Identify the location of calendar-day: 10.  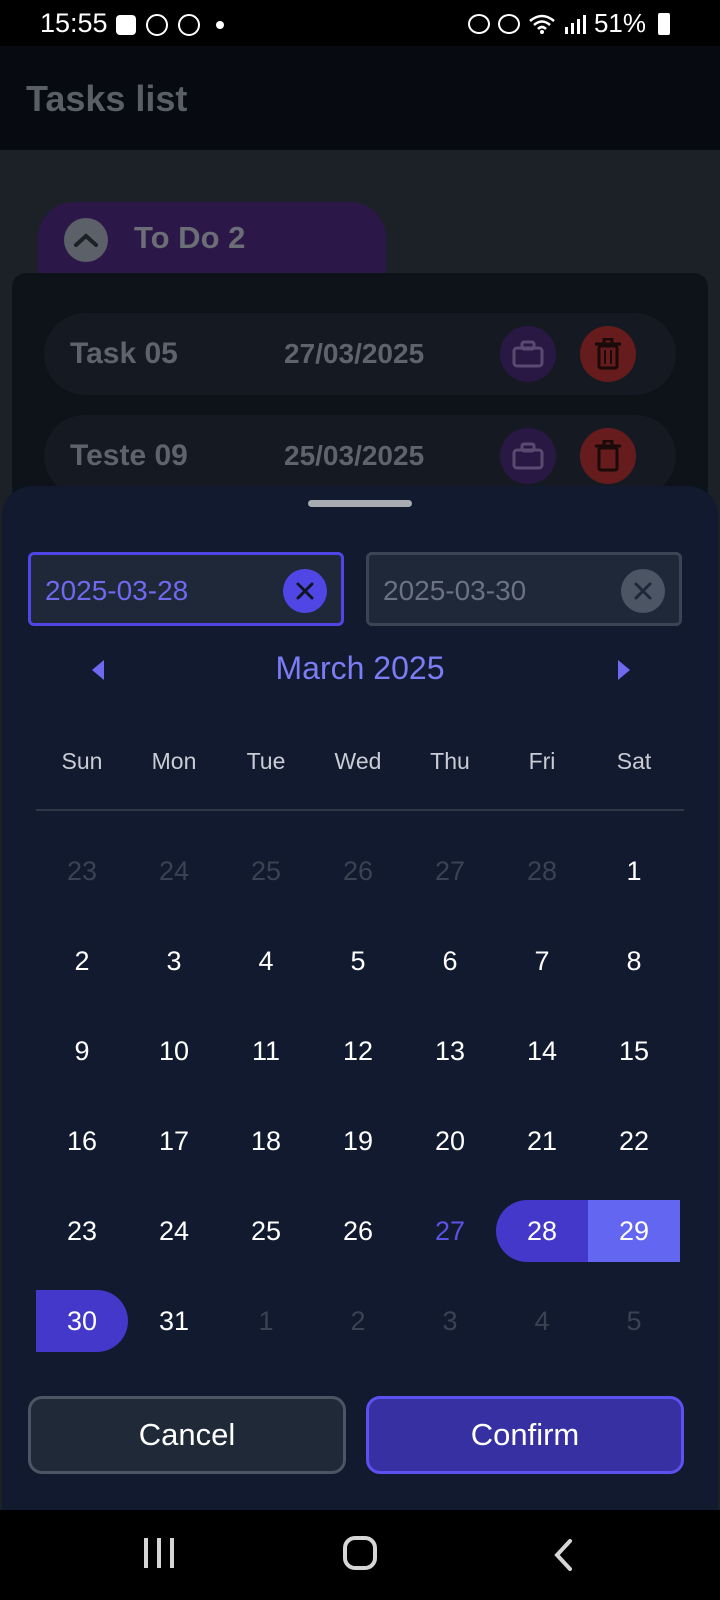
(174, 1051).